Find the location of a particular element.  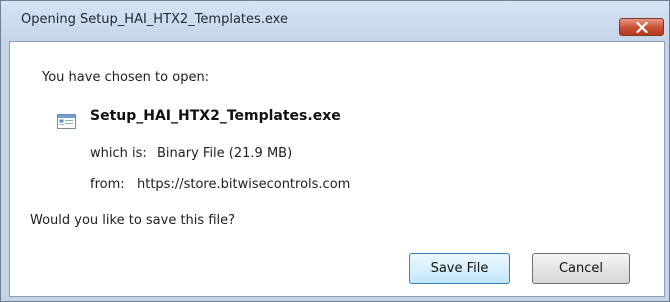

cancel-button: Cancel is located at coordinates (581, 268).